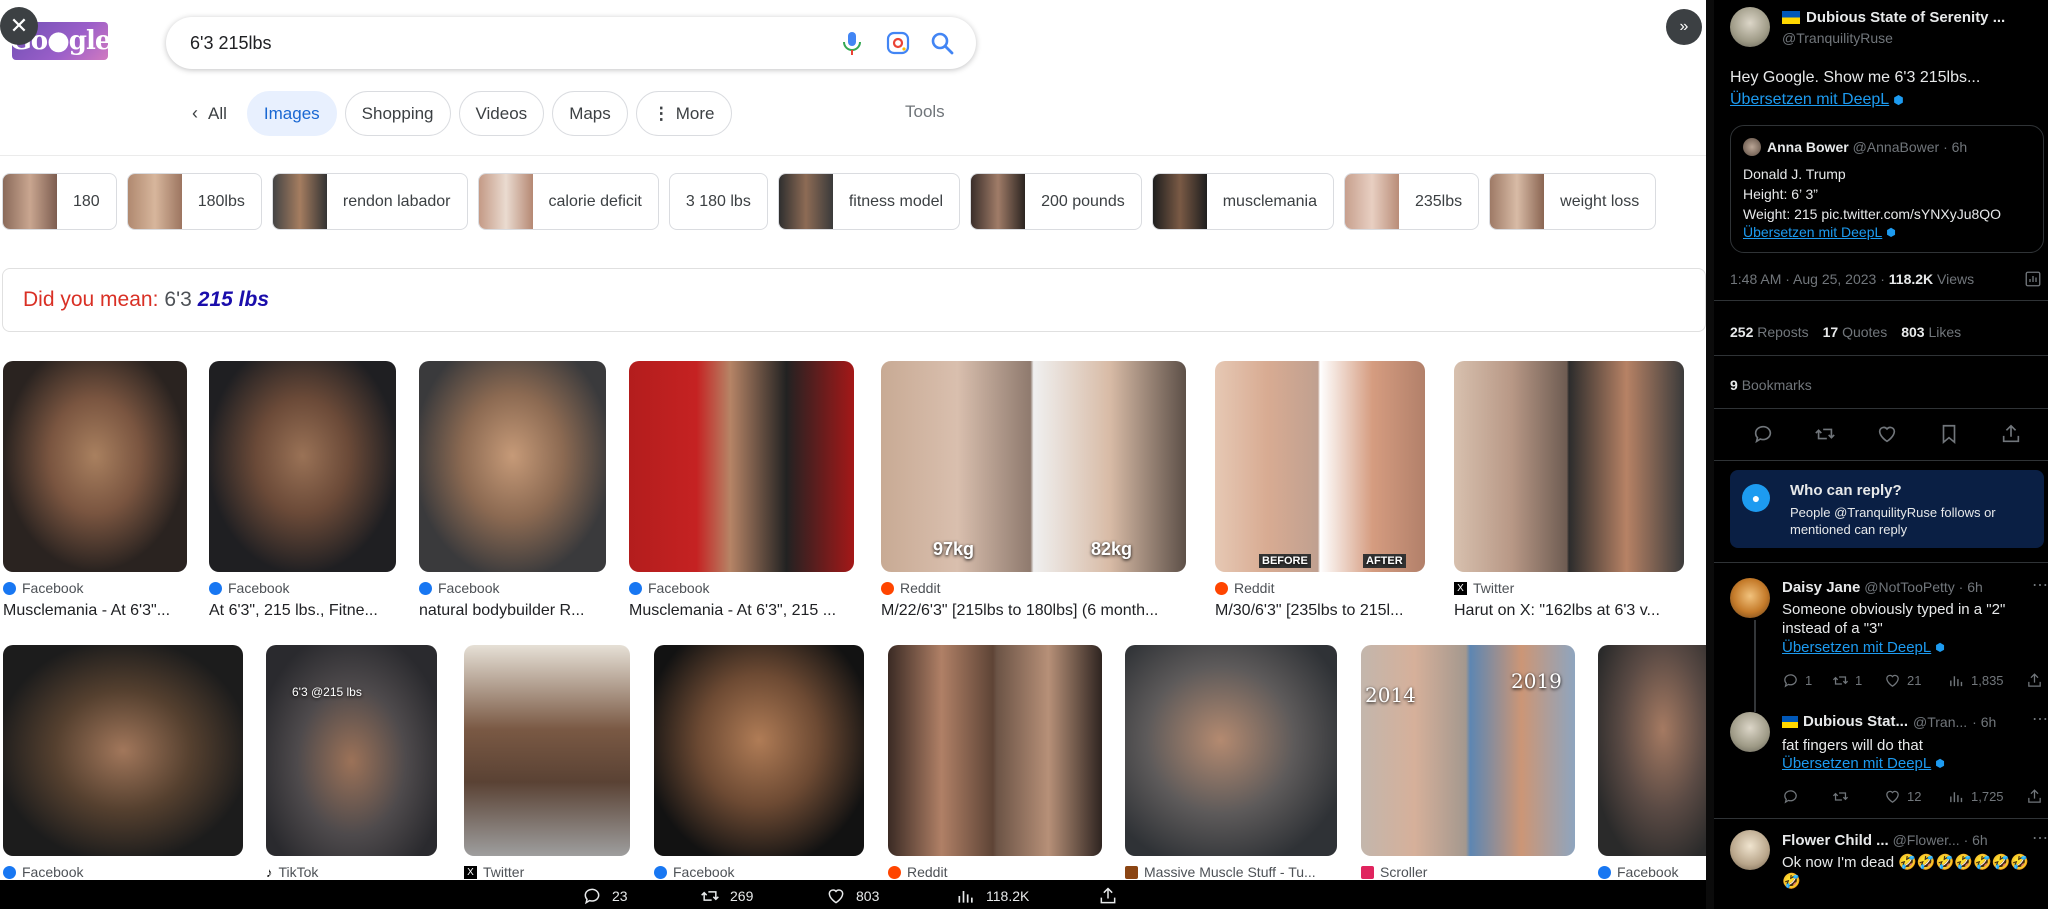  I want to click on image-result: 6'3 @215 lbs ♪ TikTok, so click(351, 762).